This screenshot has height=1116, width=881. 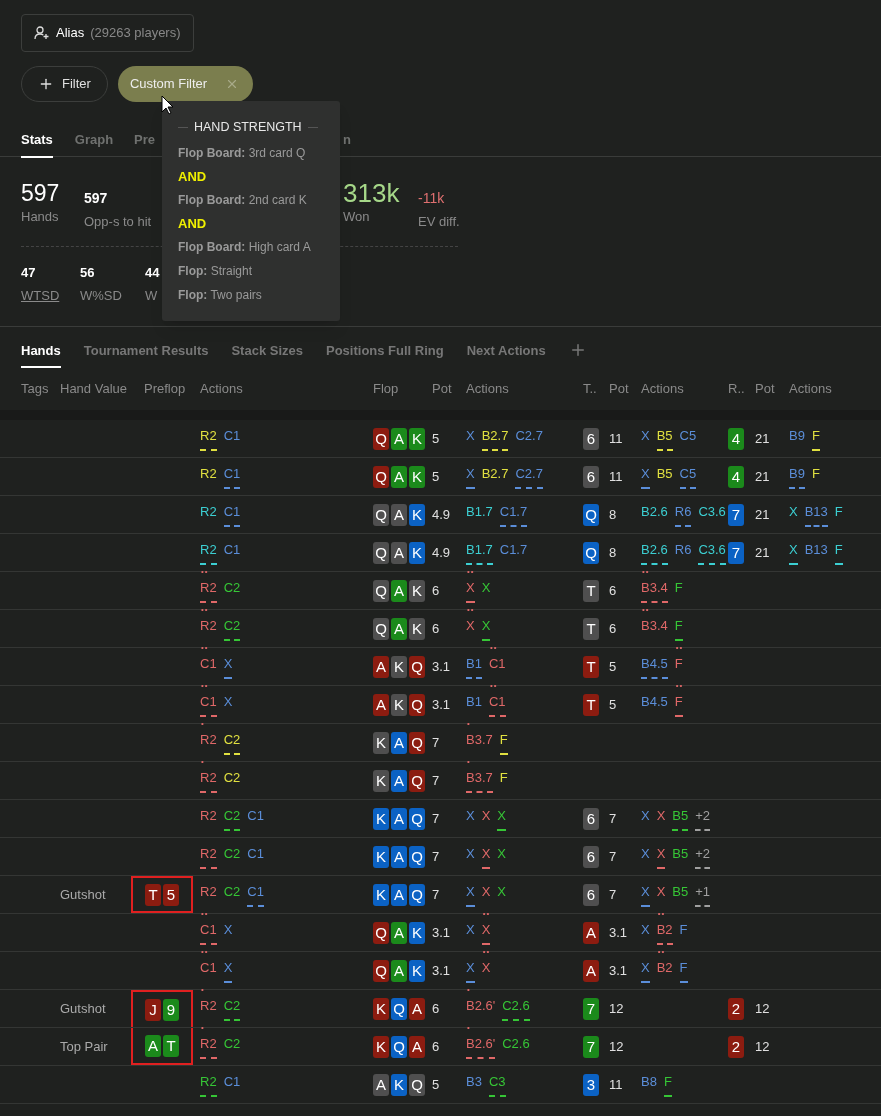 What do you see at coordinates (279, 246) in the screenshot?
I see `condition-value: High card A` at bounding box center [279, 246].